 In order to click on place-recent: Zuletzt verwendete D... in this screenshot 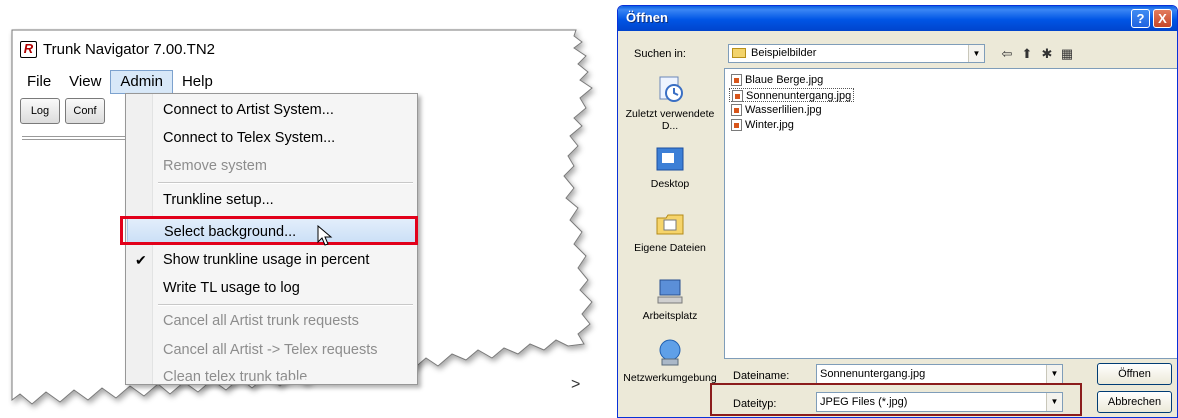, I will do `click(670, 103)`.